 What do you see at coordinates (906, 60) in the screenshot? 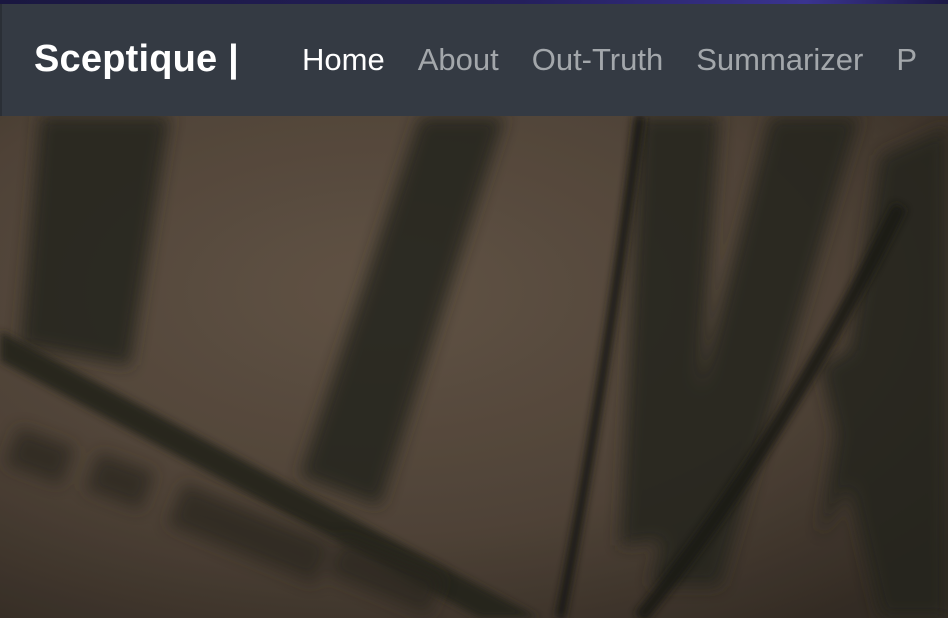
I see `nav-link-partial: P` at bounding box center [906, 60].